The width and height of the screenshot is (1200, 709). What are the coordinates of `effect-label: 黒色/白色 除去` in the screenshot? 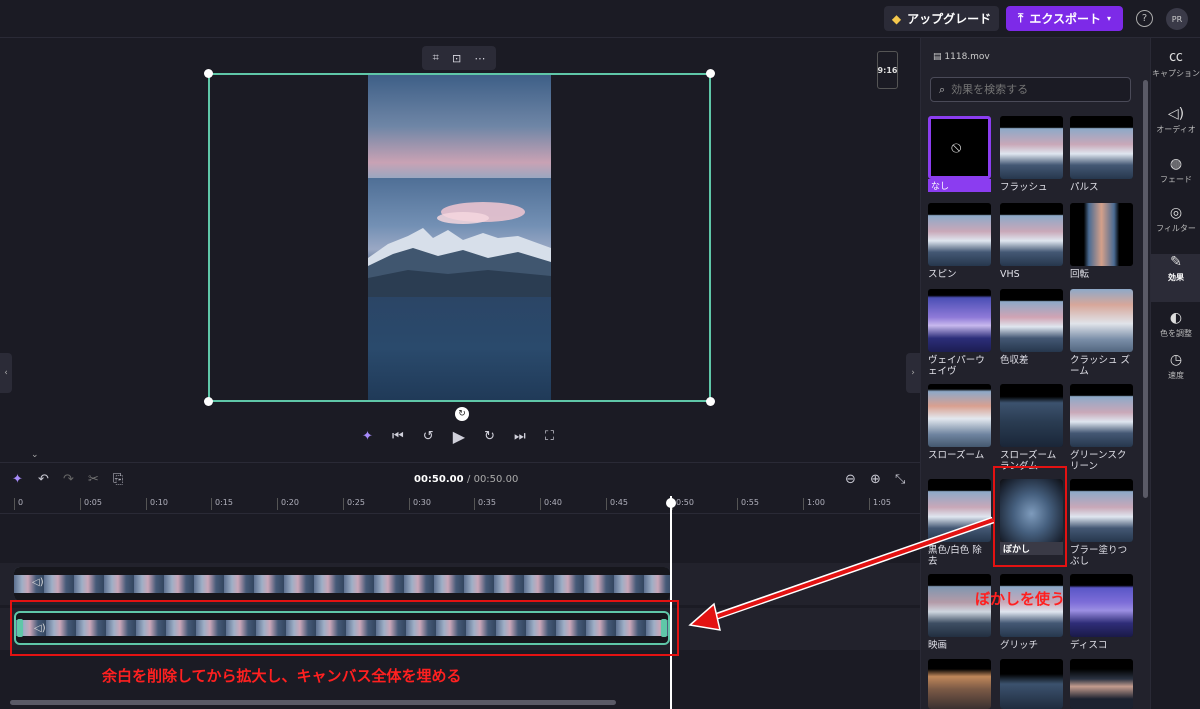 It's located at (955, 556).